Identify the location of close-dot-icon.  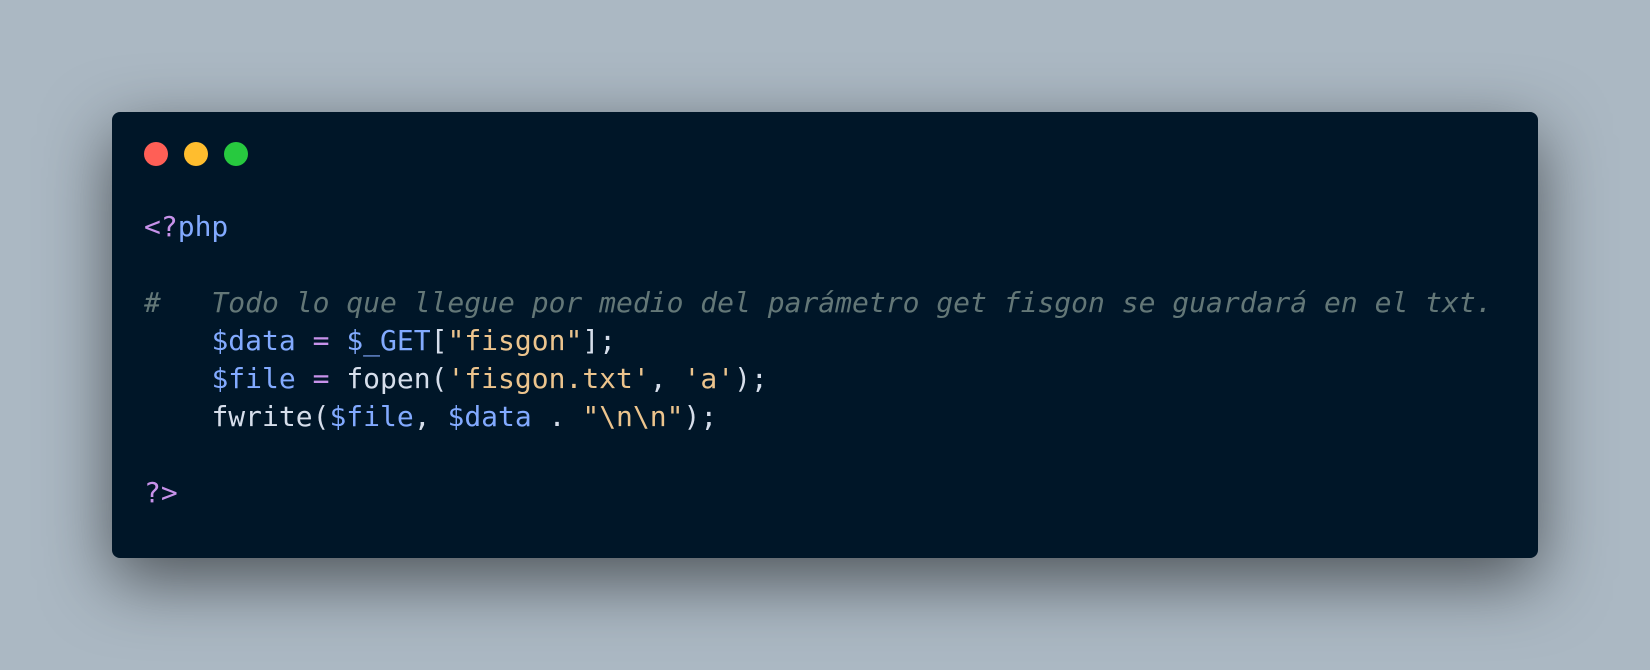
(156, 154).